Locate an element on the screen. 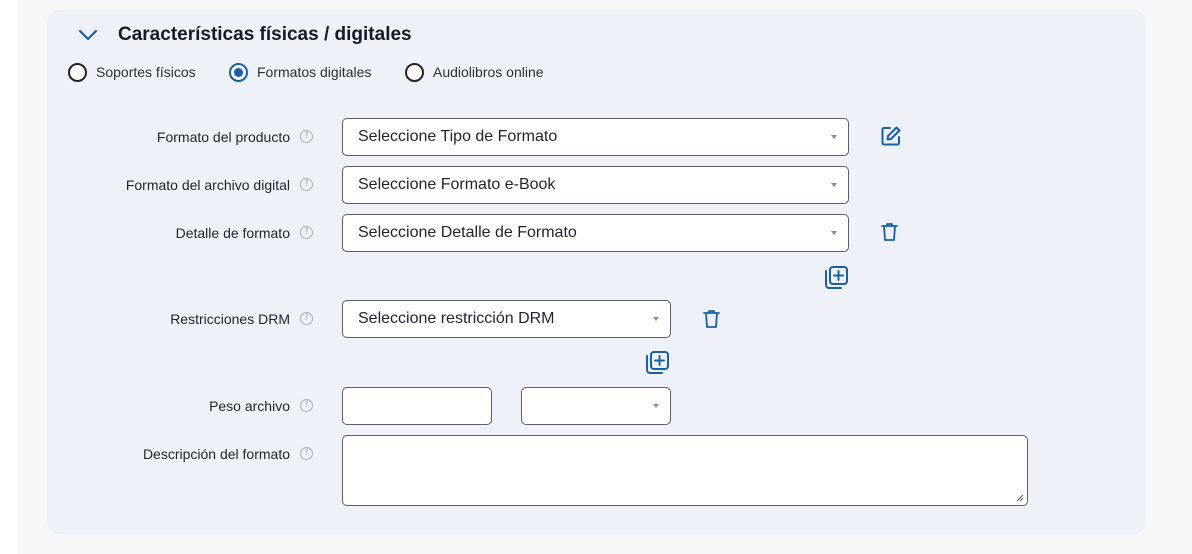  restricciones-drm-label: Restricciones DRM is located at coordinates (230, 319).